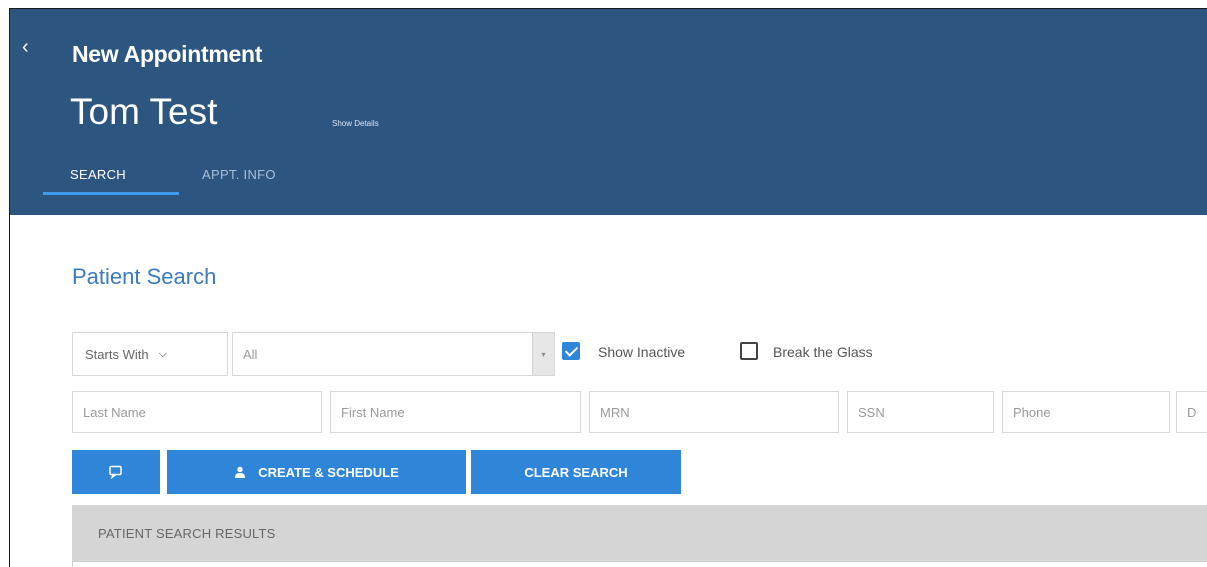 This screenshot has height=567, width=1207. What do you see at coordinates (114, 412) in the screenshot?
I see `last-name-placeholder: Last Name` at bounding box center [114, 412].